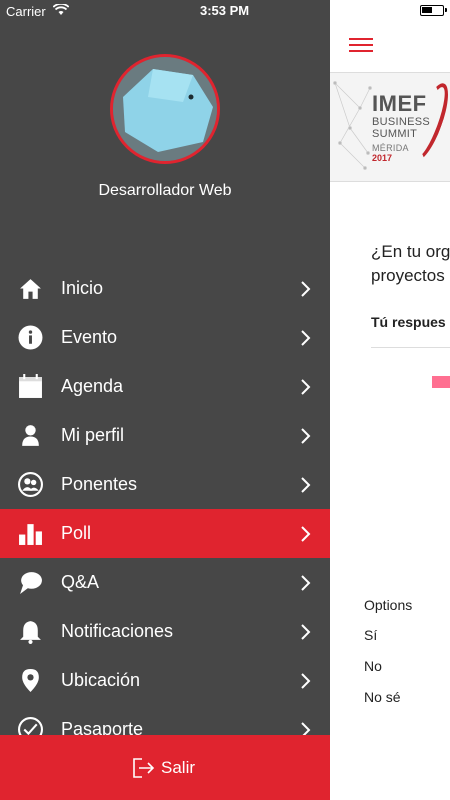  What do you see at coordinates (370, 635) in the screenshot?
I see `option-si: Sí` at bounding box center [370, 635].